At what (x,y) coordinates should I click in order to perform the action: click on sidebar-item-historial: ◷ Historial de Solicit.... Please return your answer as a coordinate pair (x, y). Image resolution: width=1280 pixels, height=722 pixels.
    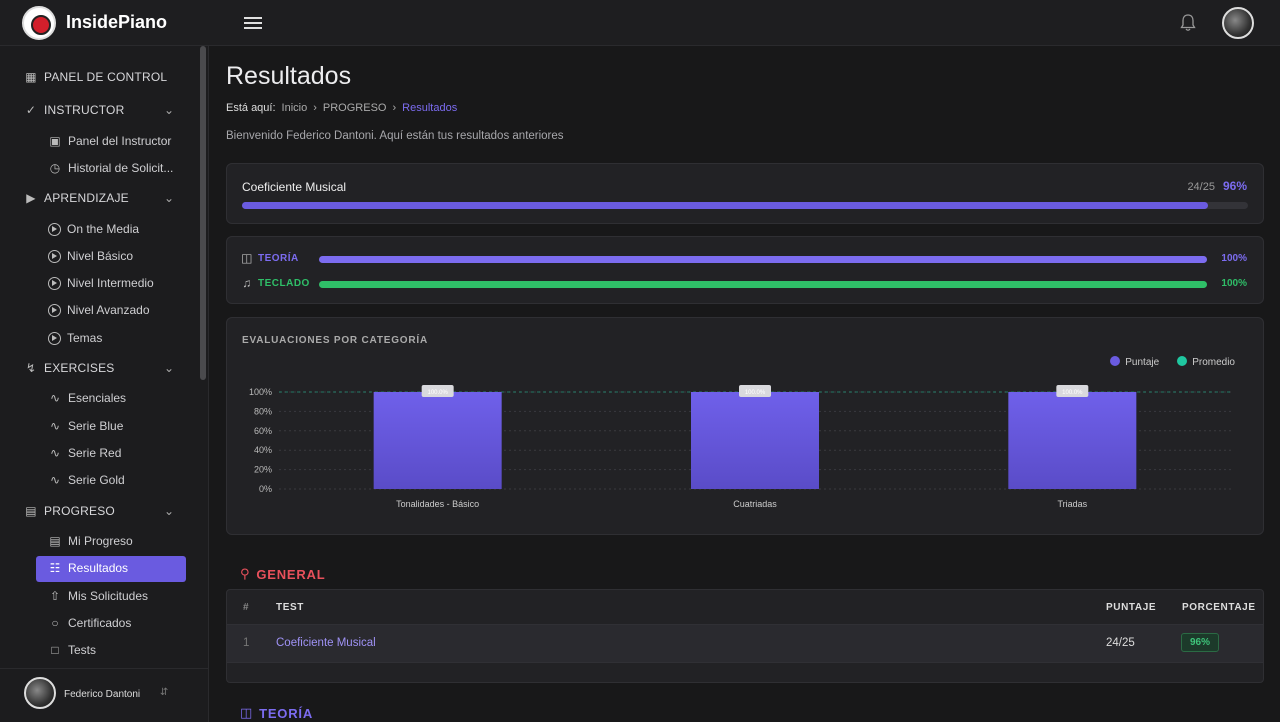
    Looking at the image, I should click on (111, 168).